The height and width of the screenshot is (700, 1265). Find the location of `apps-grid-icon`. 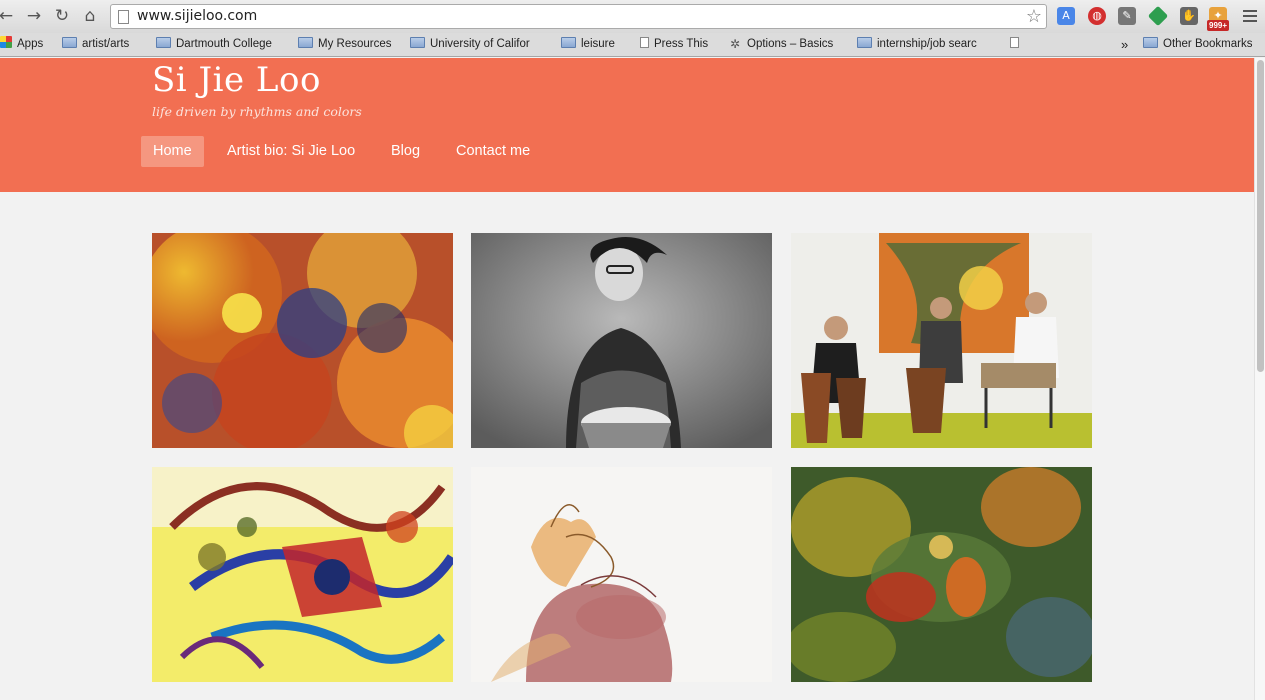

apps-grid-icon is located at coordinates (6, 42).